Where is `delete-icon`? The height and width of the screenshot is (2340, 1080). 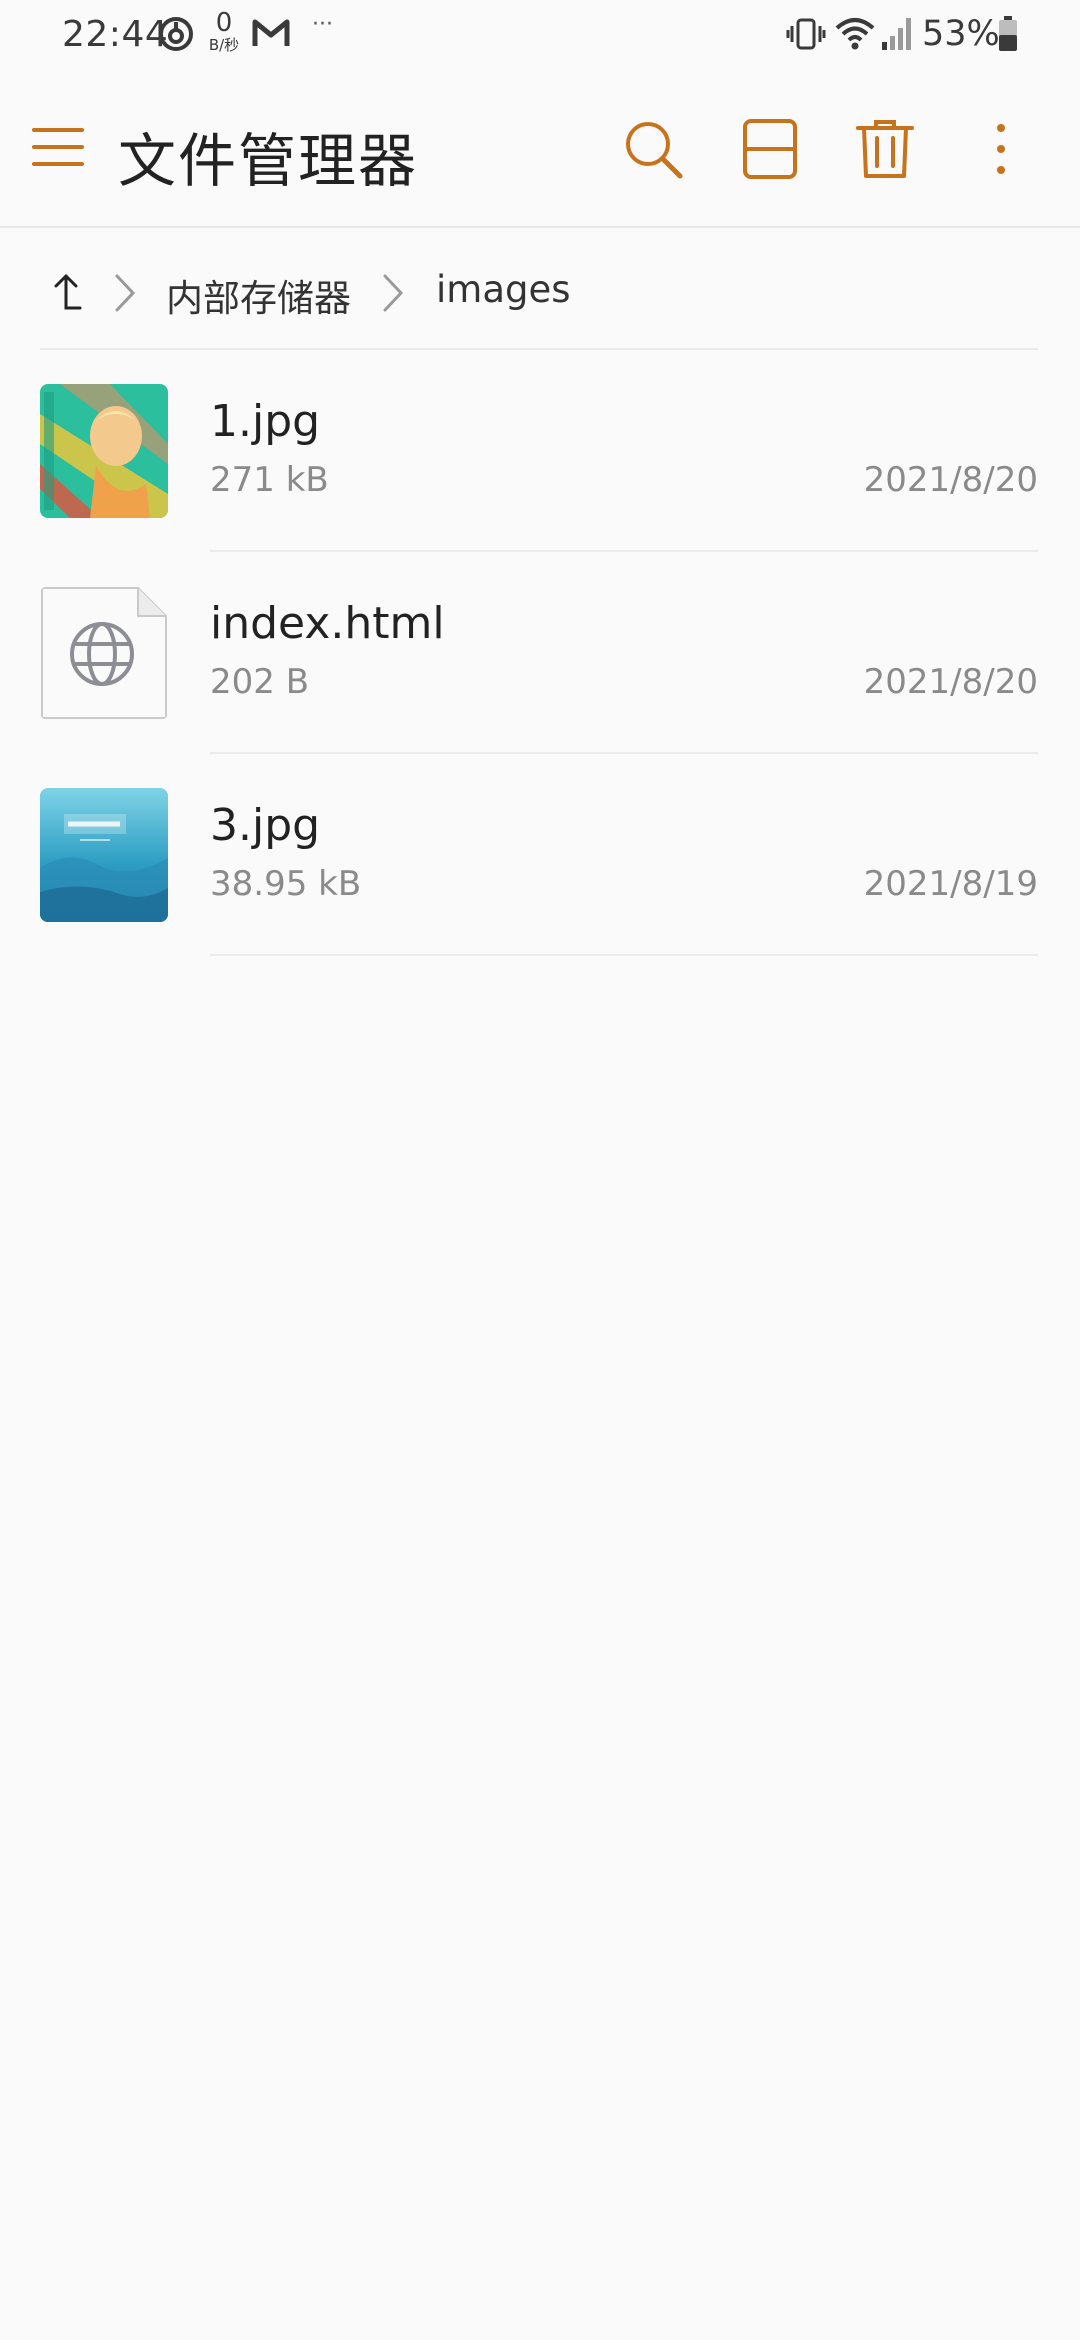
delete-icon is located at coordinates (885, 149).